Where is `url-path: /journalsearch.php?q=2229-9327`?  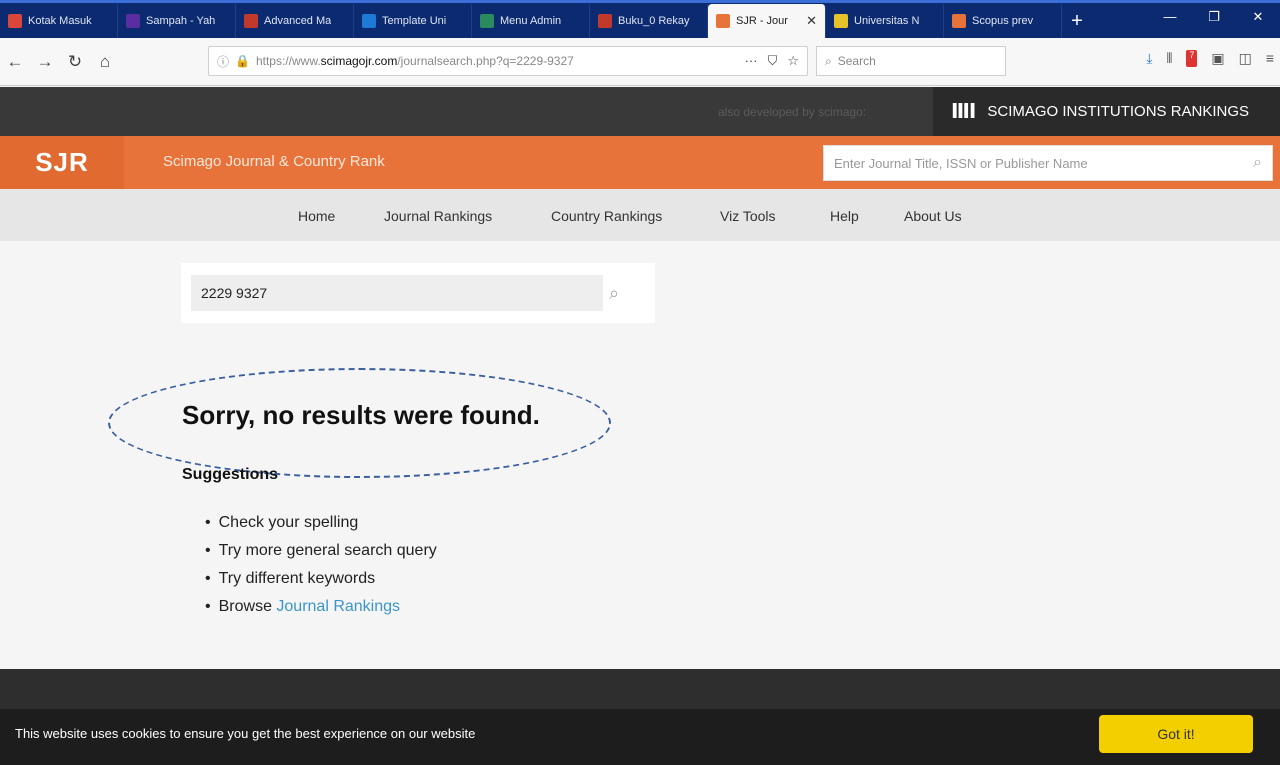 url-path: /journalsearch.php?q=2229-9327 is located at coordinates (485, 61).